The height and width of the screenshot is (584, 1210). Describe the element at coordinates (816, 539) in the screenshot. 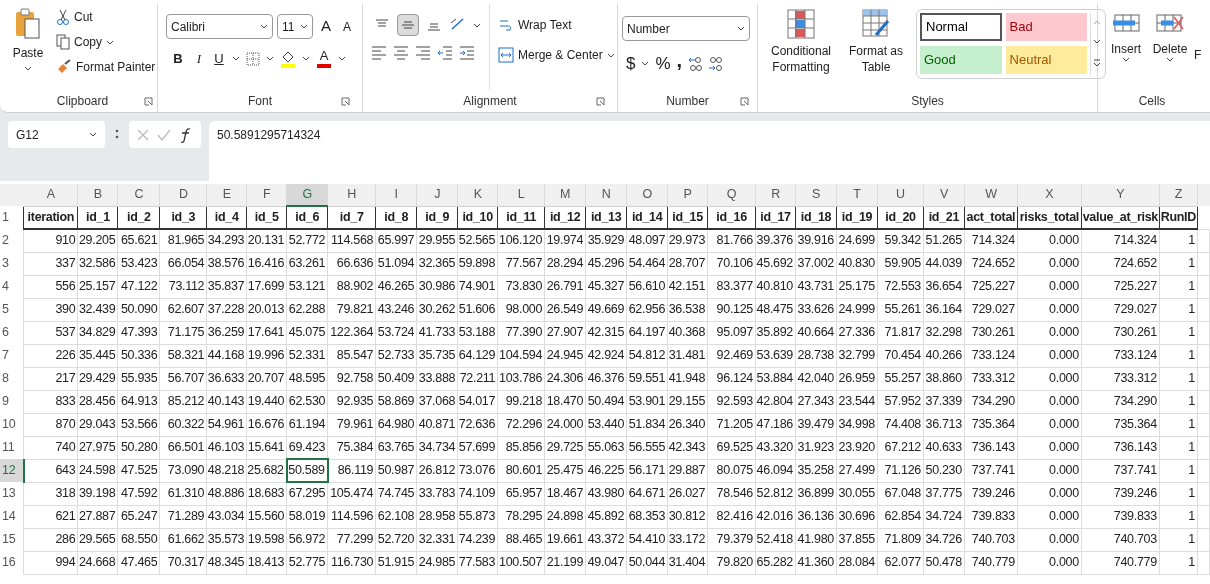

I see `table-cell: 41.980` at that location.